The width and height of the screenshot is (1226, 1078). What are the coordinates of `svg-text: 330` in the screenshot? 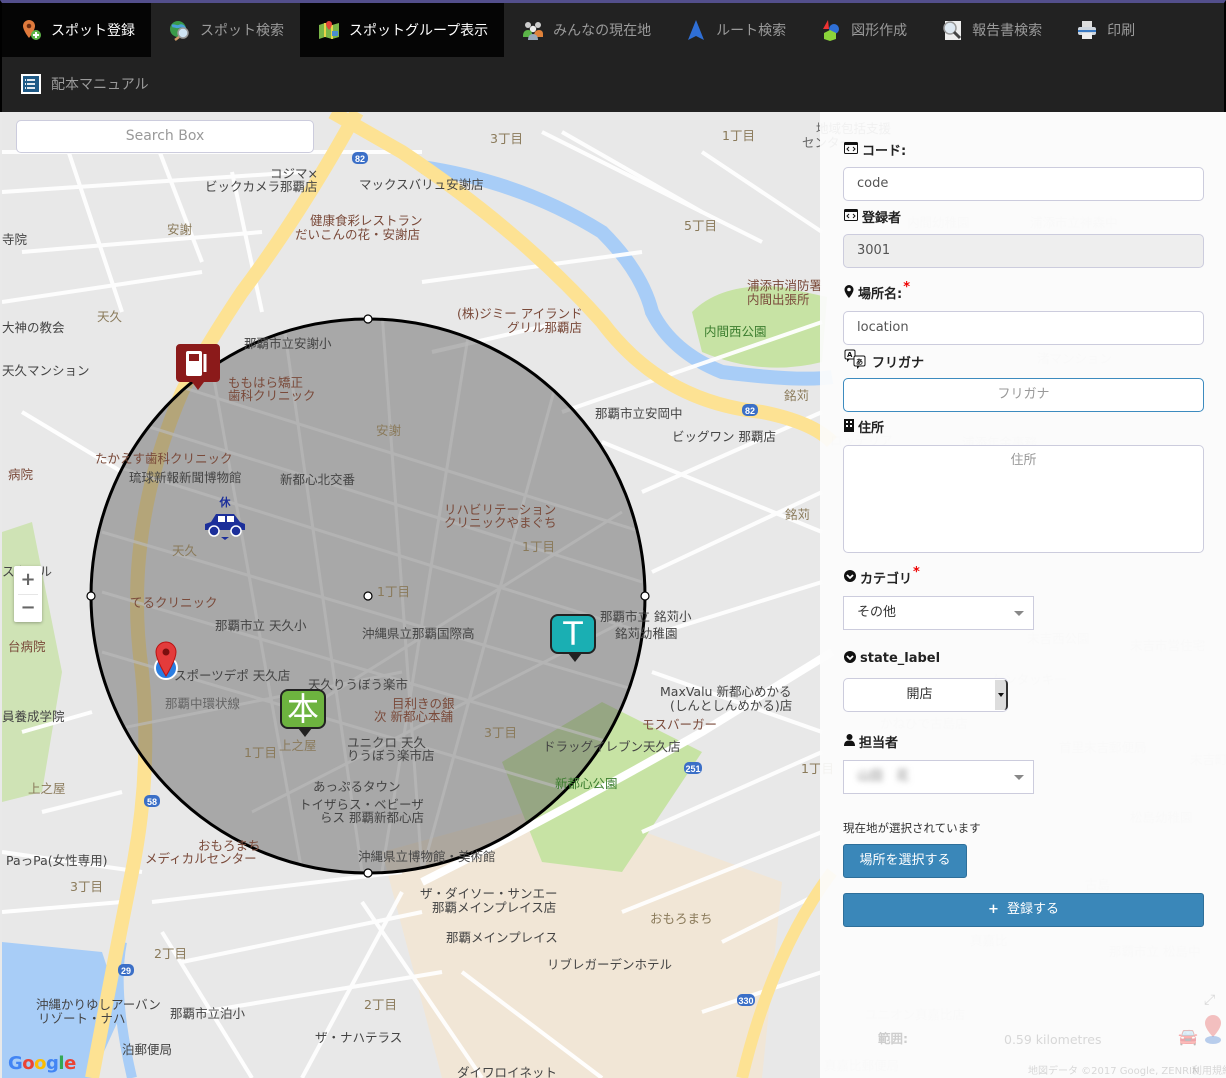 It's located at (745, 1001).